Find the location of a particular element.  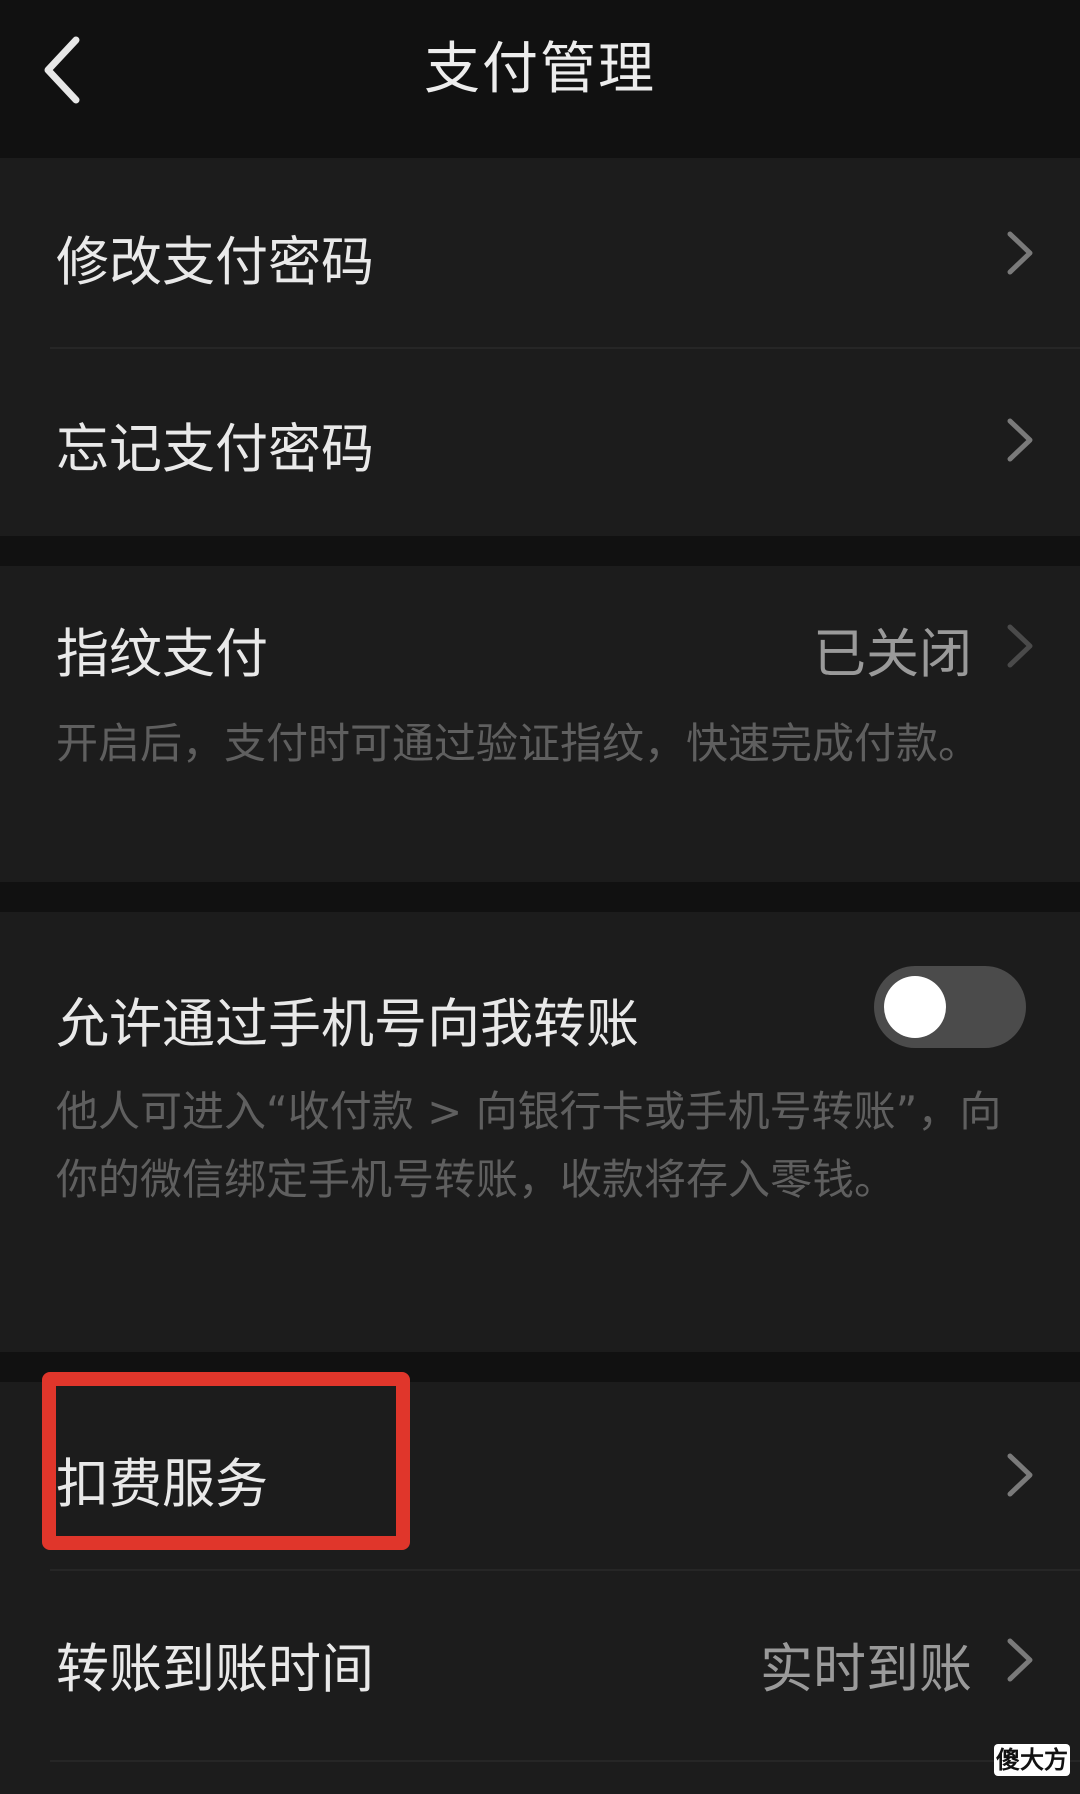

toggle-knob is located at coordinates (915, 1007).